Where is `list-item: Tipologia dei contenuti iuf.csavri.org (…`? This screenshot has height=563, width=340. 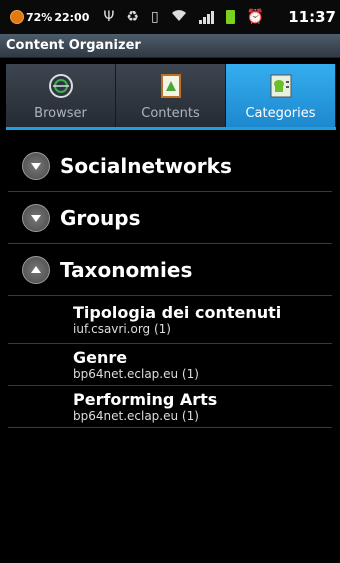
list-item: Tipologia dei contenuti iuf.csavri.org (… is located at coordinates (170, 320).